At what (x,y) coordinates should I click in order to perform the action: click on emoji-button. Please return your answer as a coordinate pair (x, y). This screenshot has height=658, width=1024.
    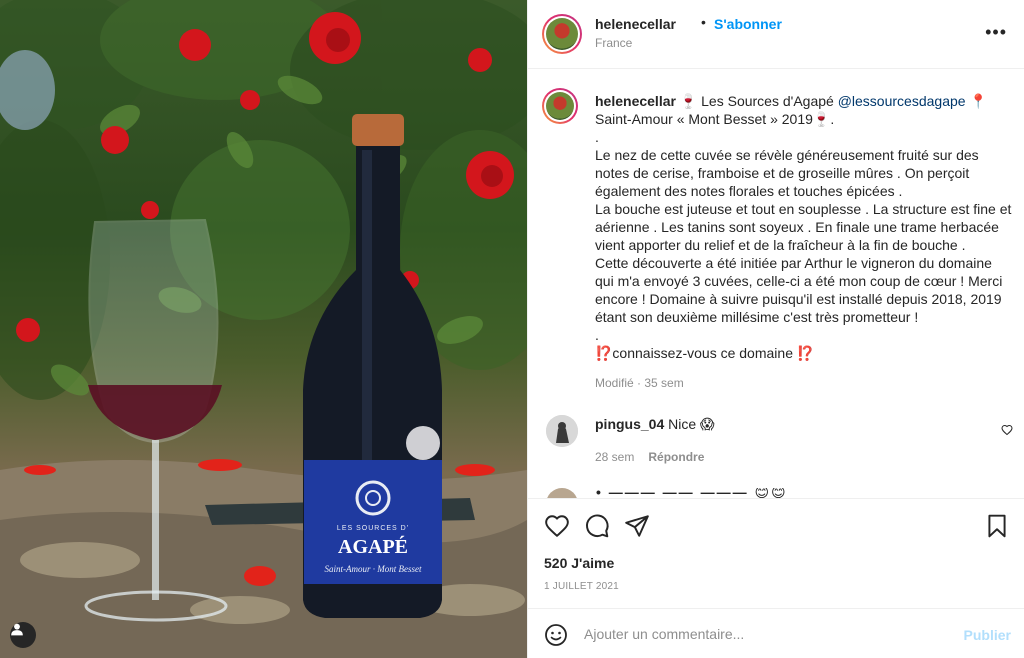
    Looking at the image, I should click on (556, 635).